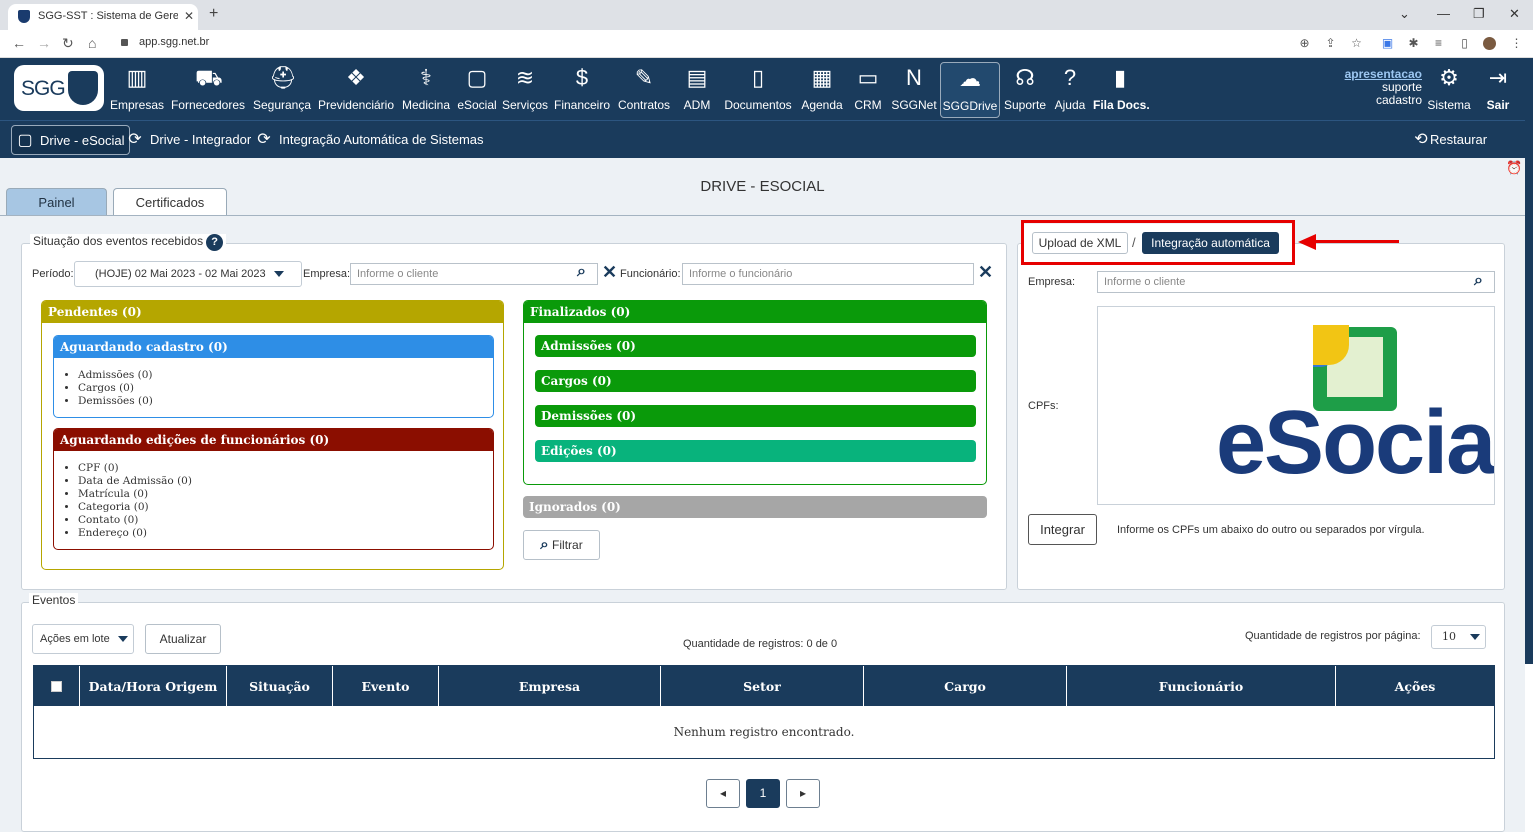 The height and width of the screenshot is (832, 1533). I want to click on module-fila-docs: ▮ Fila Docs., so click(1121, 90).